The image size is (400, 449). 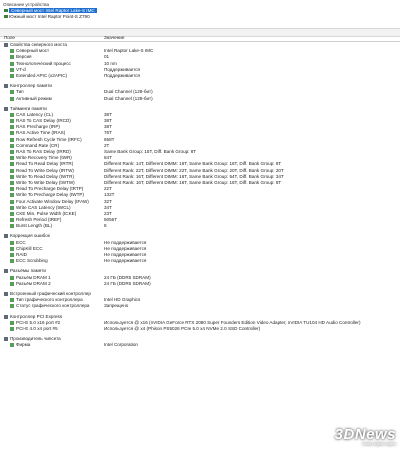 I want to click on property-row: Разъём DRAM 2 24 ГБ (DDR5 SDRAM), so click(x=200, y=284).